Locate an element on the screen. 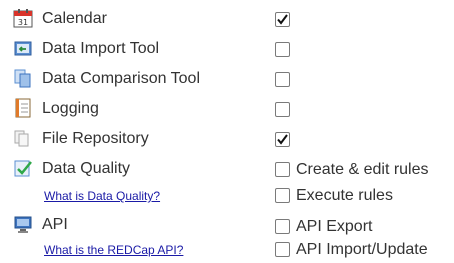 The height and width of the screenshot is (263, 454). file-repository-label: File Repository is located at coordinates (95, 138).